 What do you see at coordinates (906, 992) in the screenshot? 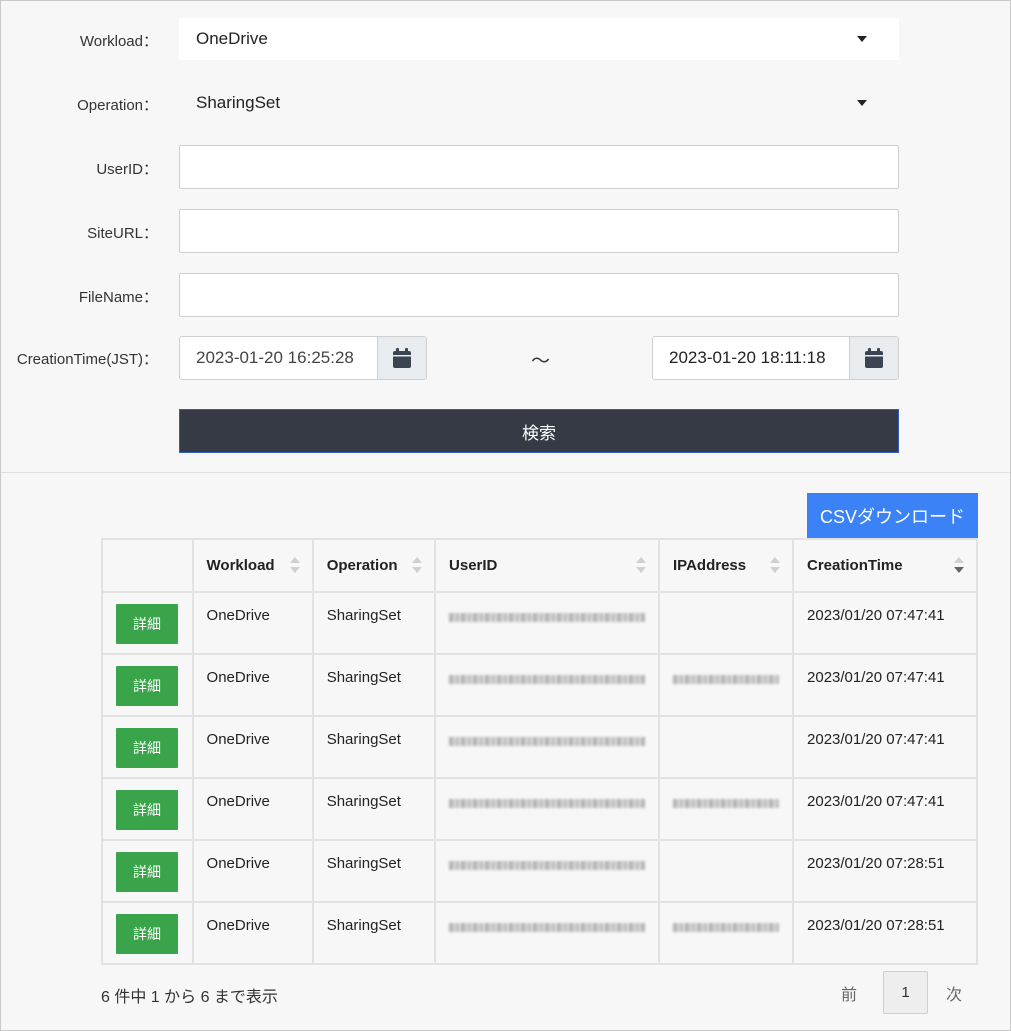
I see `pagination-page: 1` at bounding box center [906, 992].